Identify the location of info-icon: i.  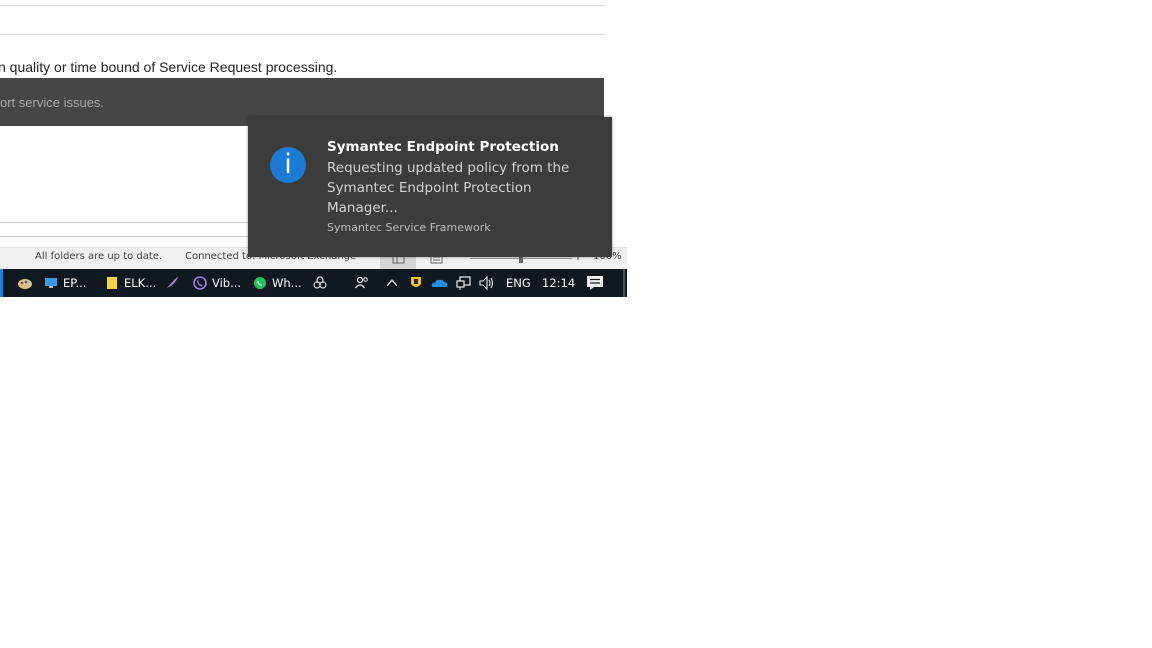
(288, 165).